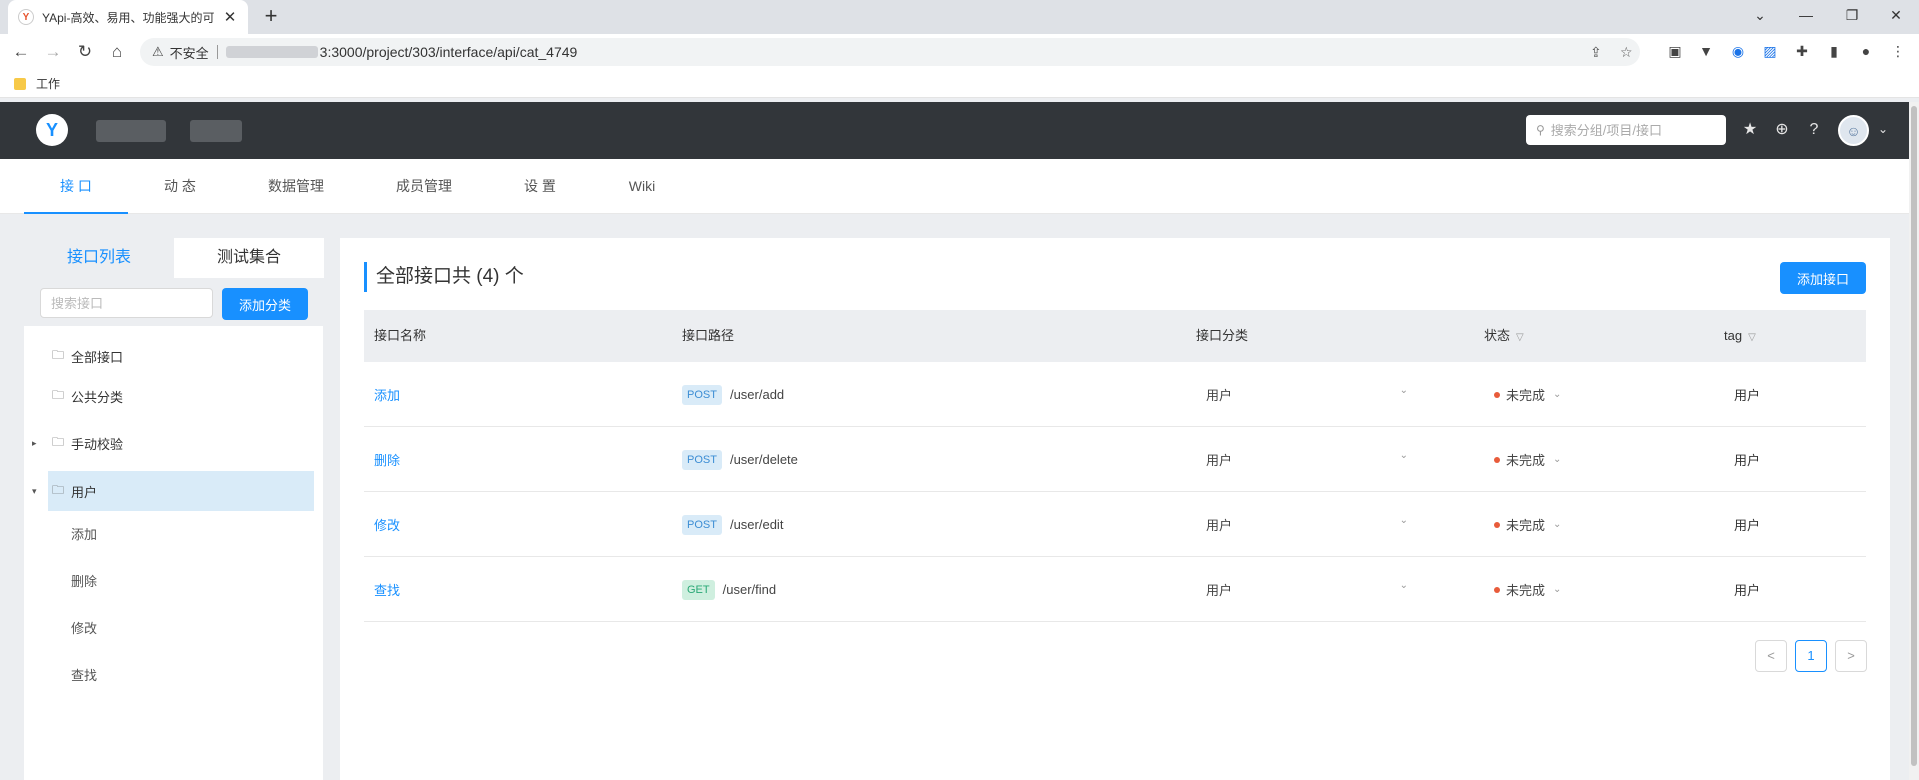 This screenshot has width=1919, height=780. I want to click on status-dot, so click(1497, 459).